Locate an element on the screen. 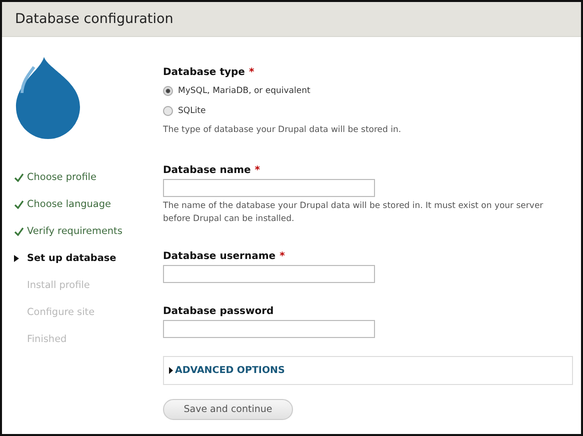  field-description: The name of the database your Drupal data will be stored in. It must exist on your server before Drupal can be installed. is located at coordinates (353, 213).